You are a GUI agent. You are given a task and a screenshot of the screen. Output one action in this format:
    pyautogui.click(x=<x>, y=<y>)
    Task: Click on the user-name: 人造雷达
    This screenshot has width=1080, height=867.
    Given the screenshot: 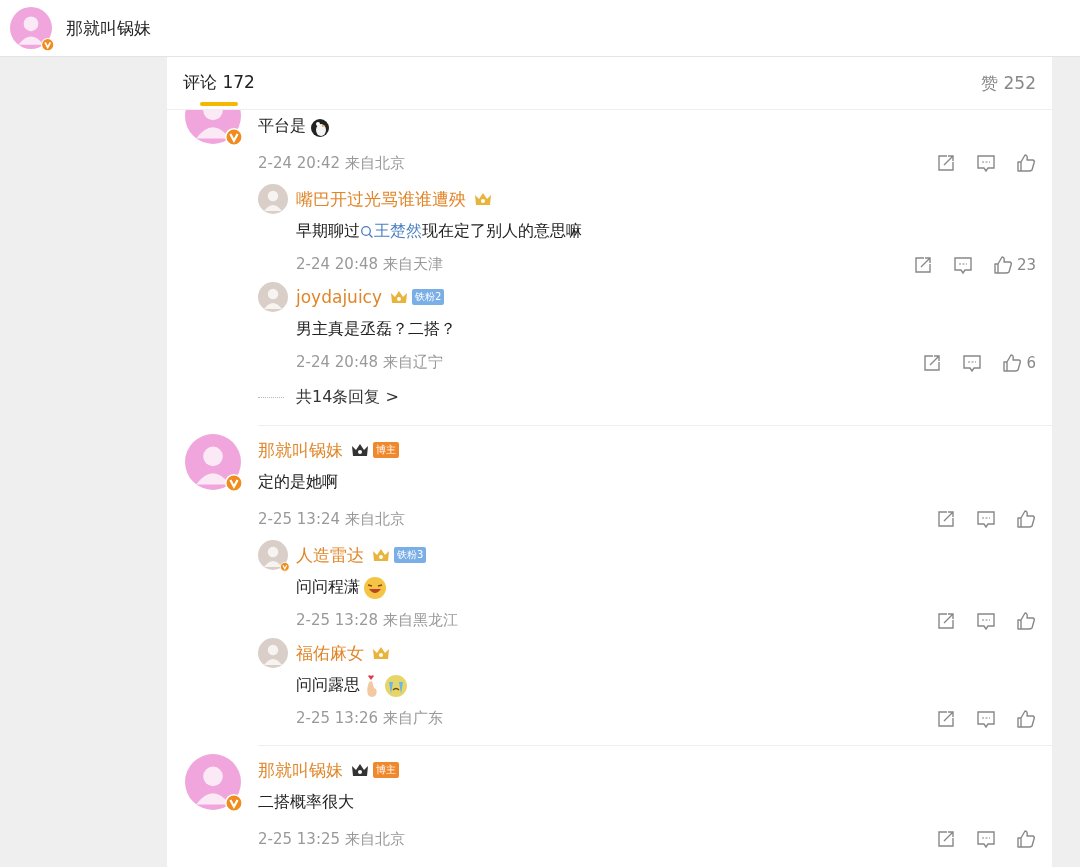 What is the action you would take?
    pyautogui.click(x=330, y=555)
    